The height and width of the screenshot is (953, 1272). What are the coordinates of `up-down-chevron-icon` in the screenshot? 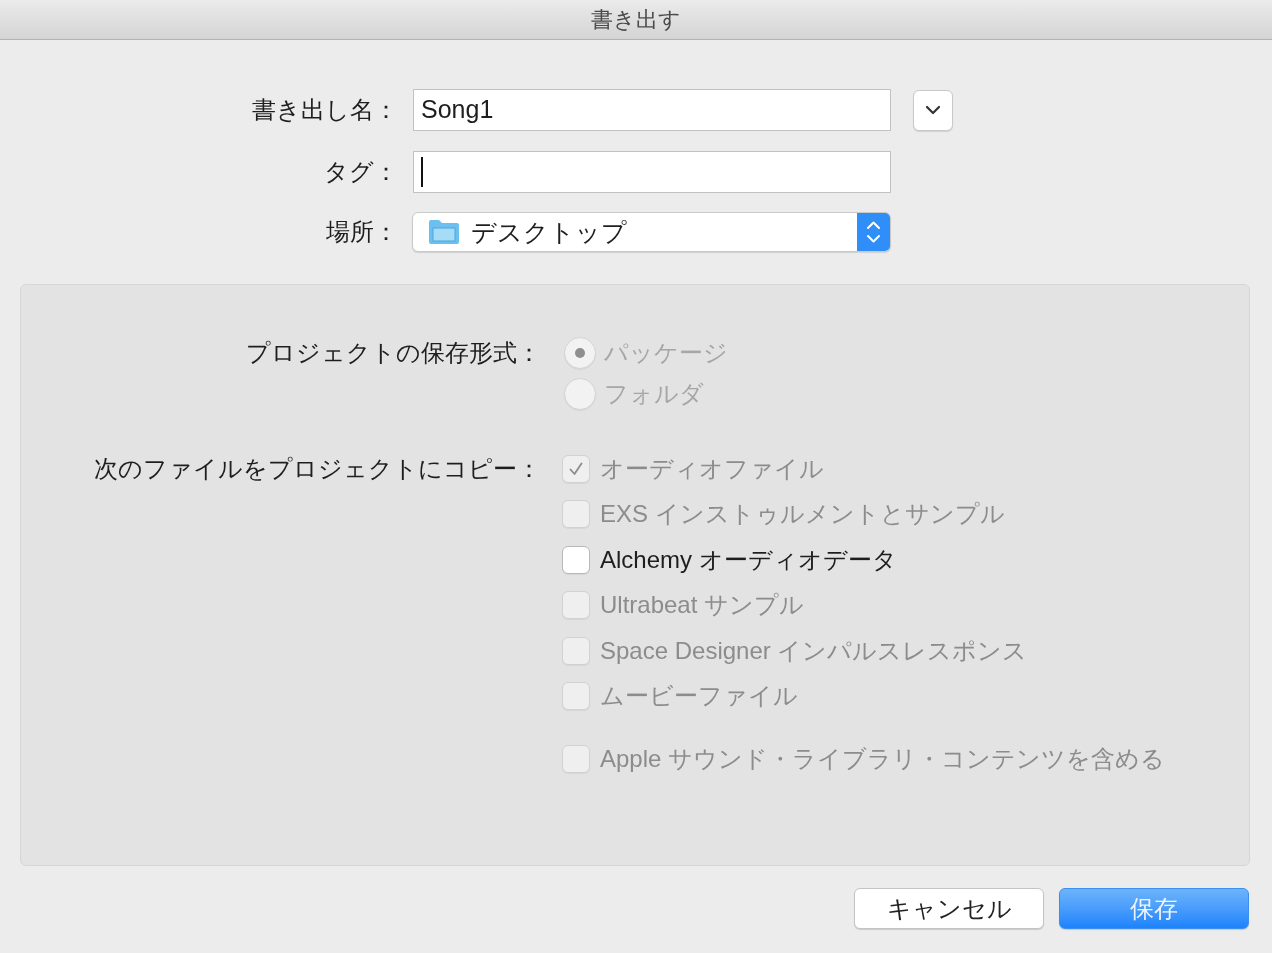 It's located at (873, 232).